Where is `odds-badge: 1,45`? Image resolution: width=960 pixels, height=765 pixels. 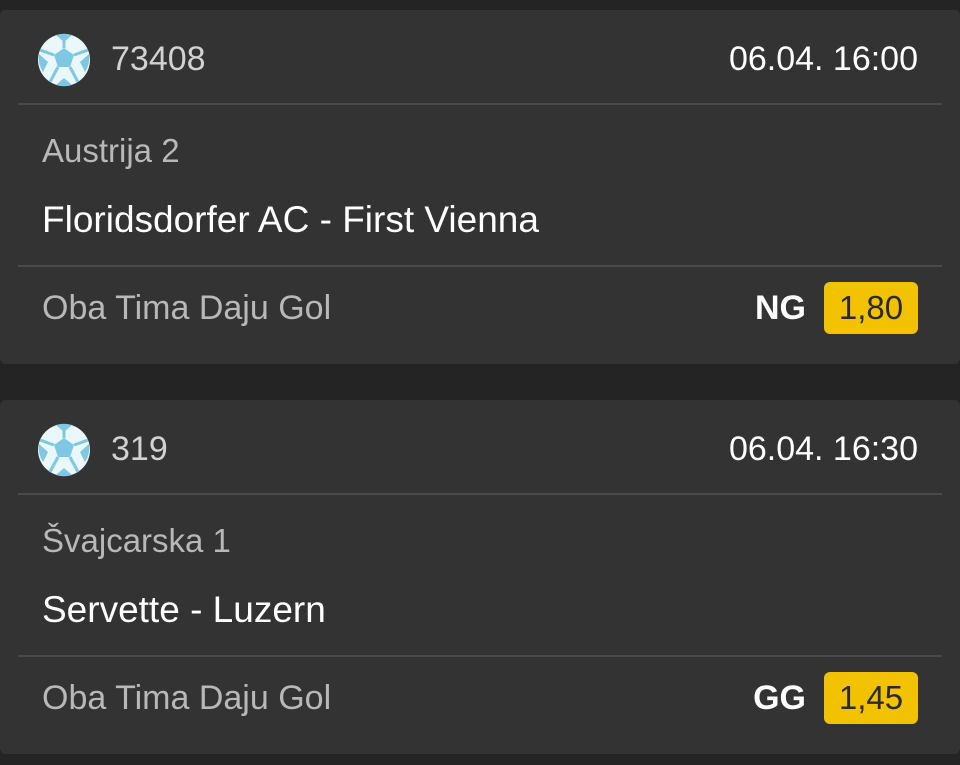
odds-badge: 1,45 is located at coordinates (871, 698).